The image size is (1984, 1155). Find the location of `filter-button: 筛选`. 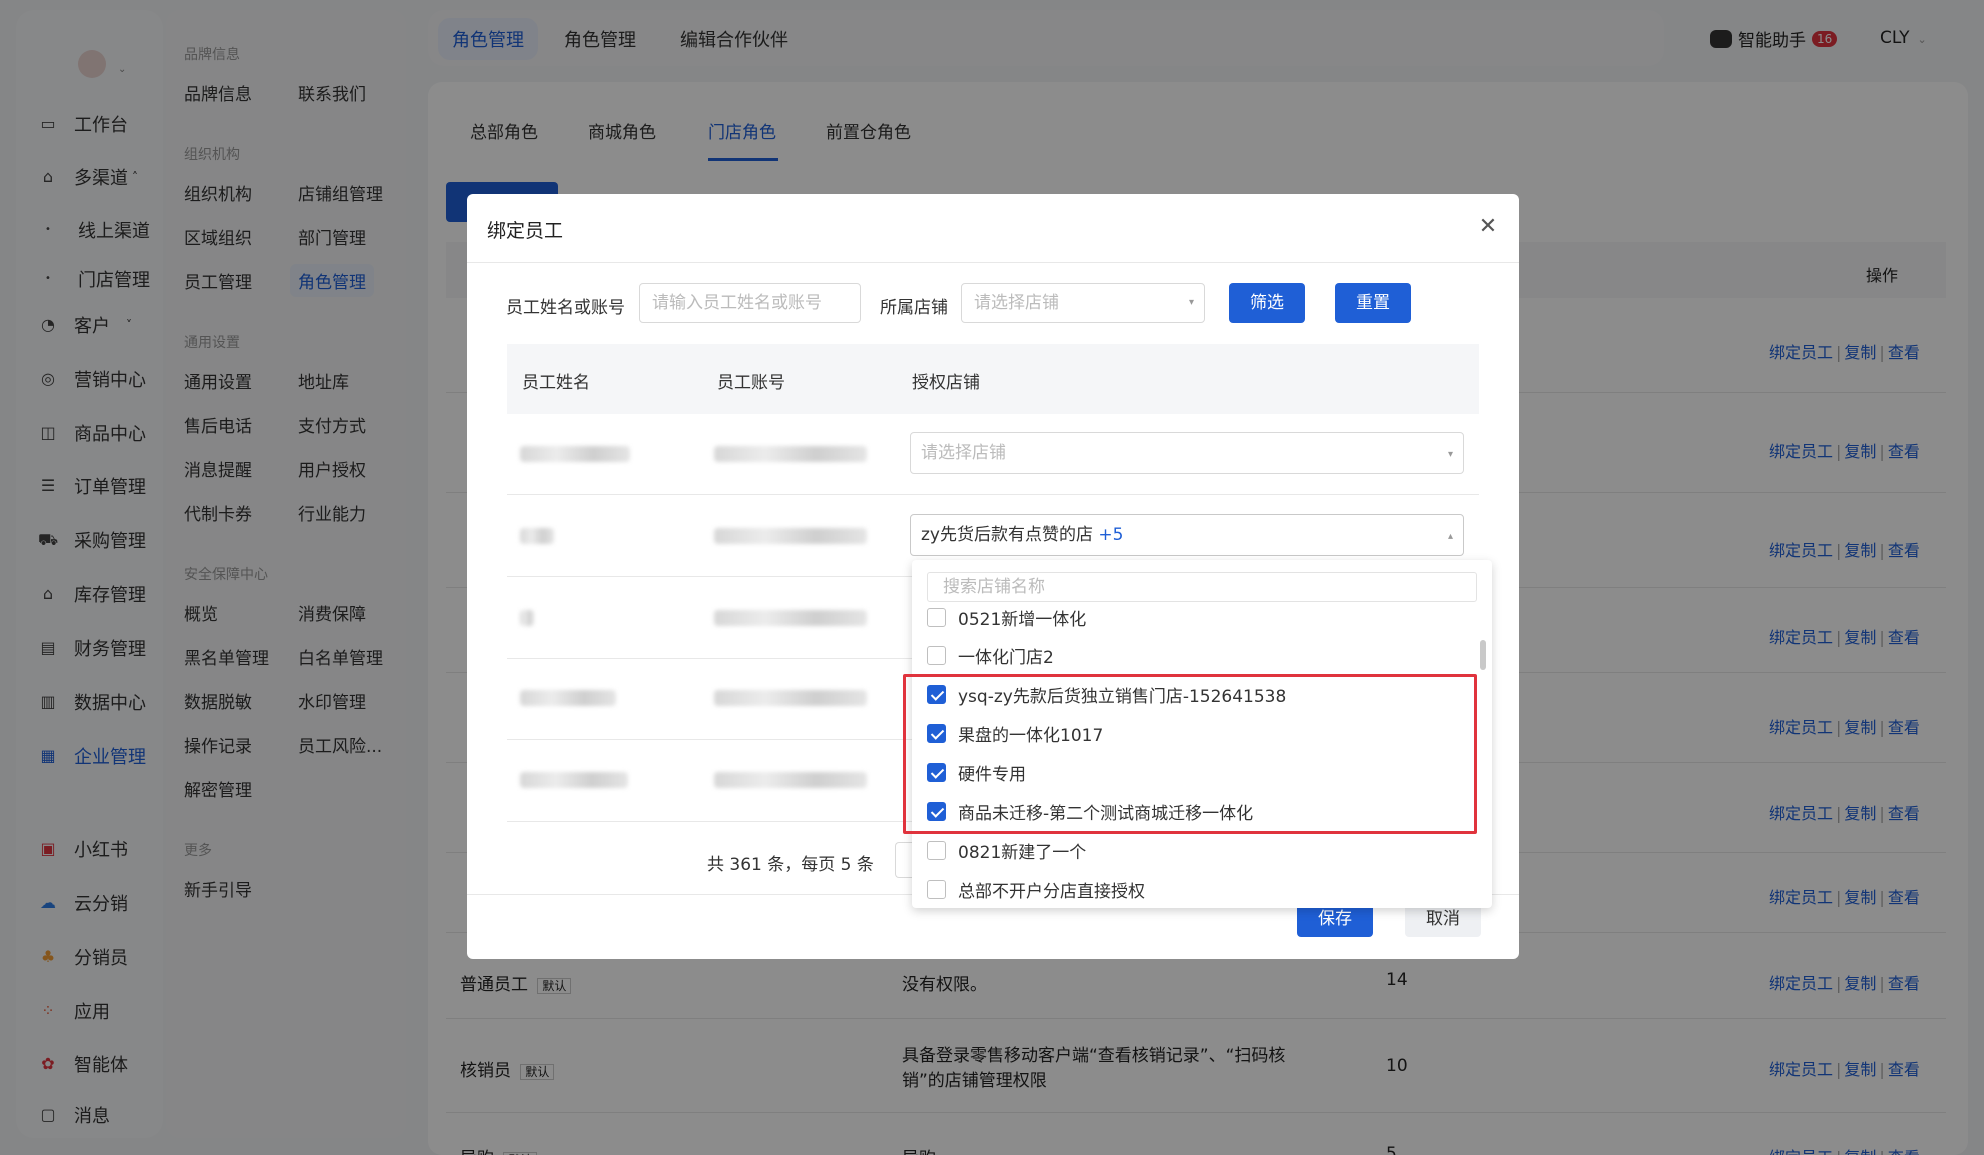

filter-button: 筛选 is located at coordinates (1267, 303).